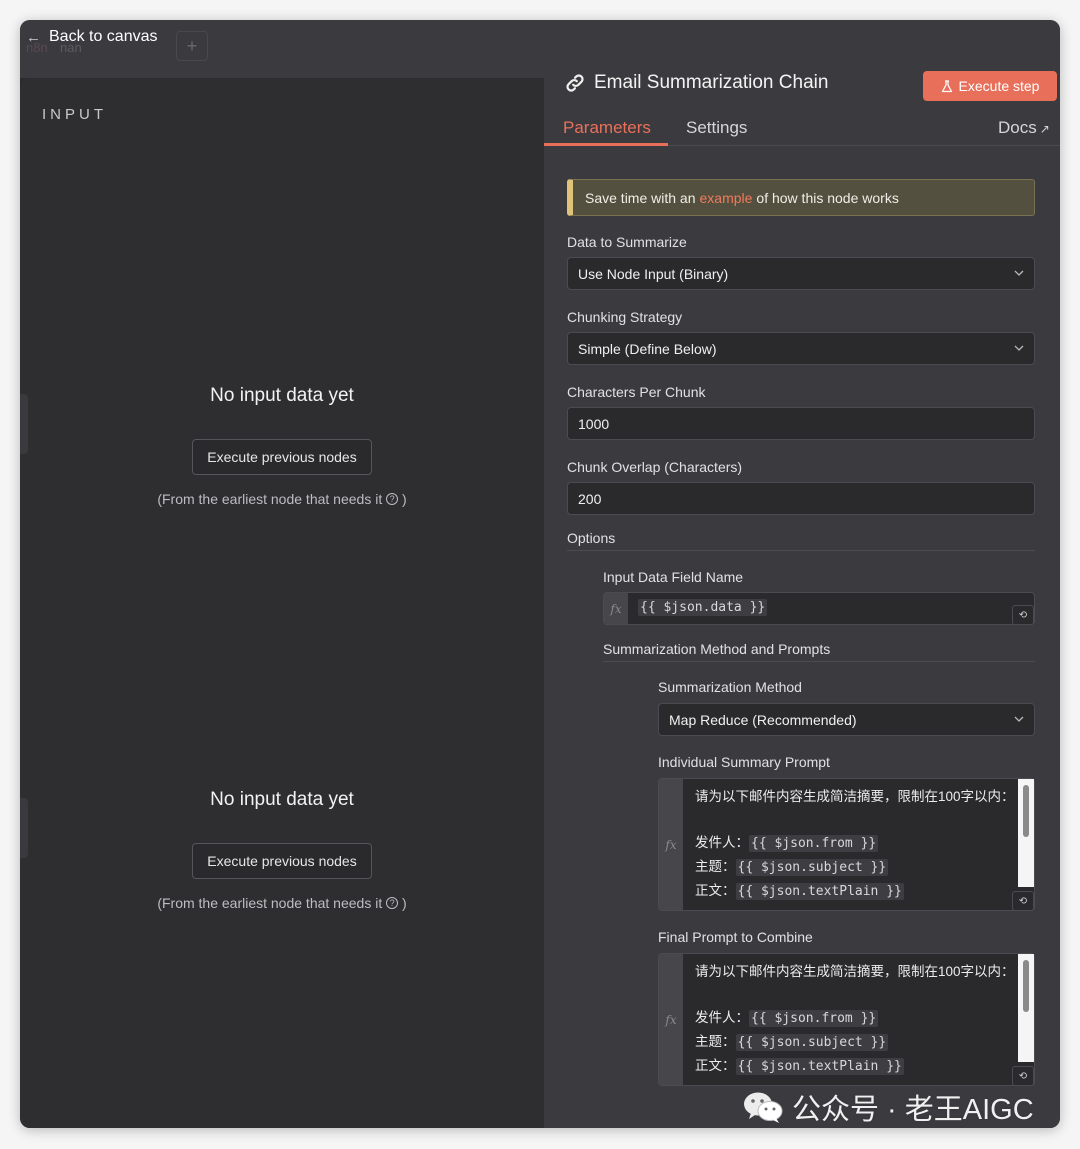 The height and width of the screenshot is (1149, 1080). Describe the element at coordinates (802, 130) in the screenshot. I see `node-tabs: Parameters Settings Docs ↗` at that location.